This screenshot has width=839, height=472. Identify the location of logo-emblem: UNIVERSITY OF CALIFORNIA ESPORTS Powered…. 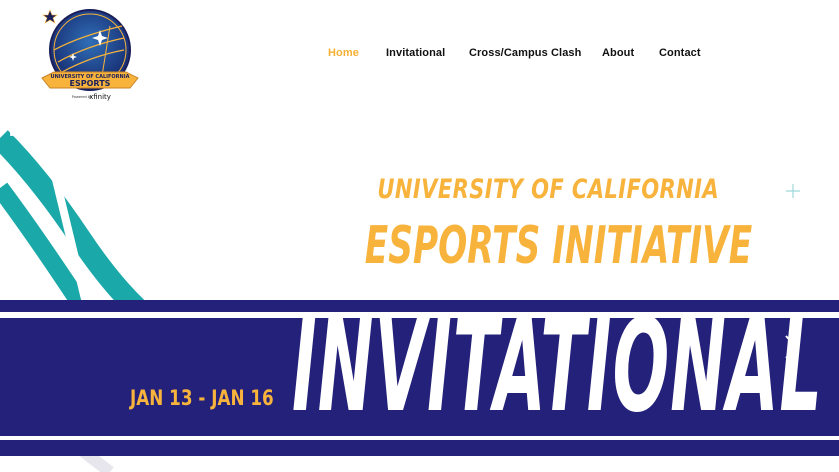
(90, 55).